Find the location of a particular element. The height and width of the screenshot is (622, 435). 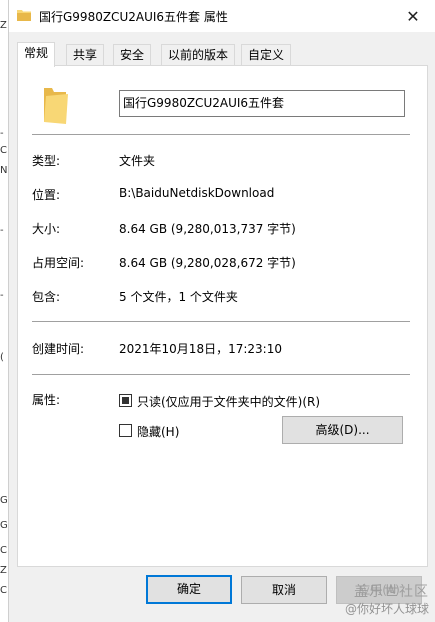

close-button: ✕ is located at coordinates (412, 16).